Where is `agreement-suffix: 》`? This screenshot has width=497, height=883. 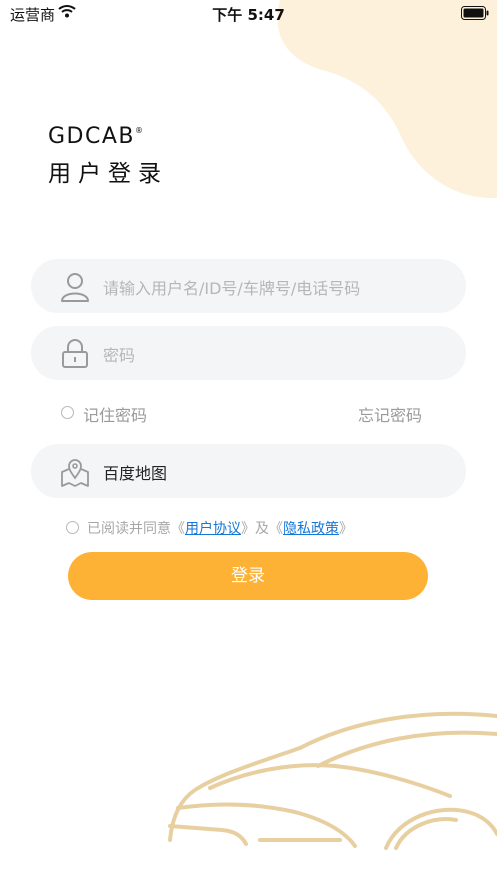
agreement-suffix: 》 is located at coordinates (346, 529).